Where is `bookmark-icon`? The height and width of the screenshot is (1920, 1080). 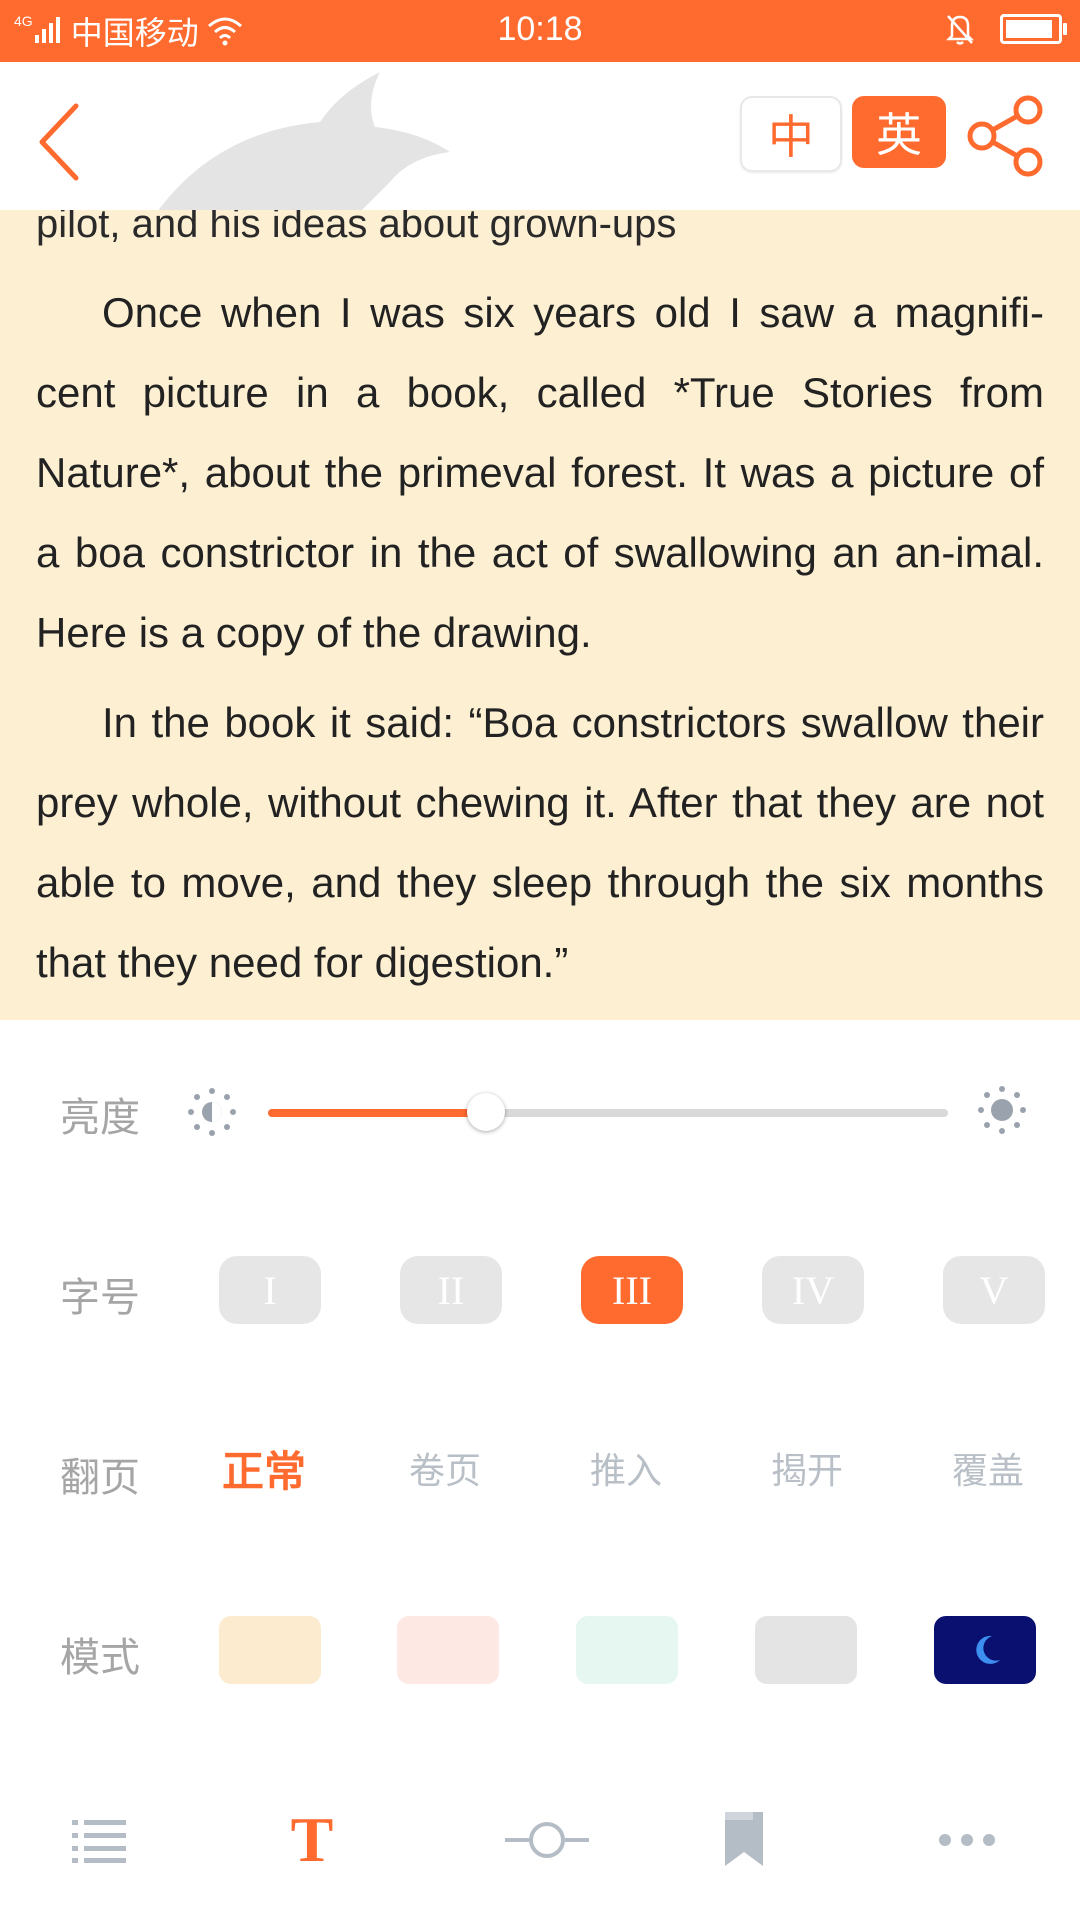 bookmark-icon is located at coordinates (744, 1839).